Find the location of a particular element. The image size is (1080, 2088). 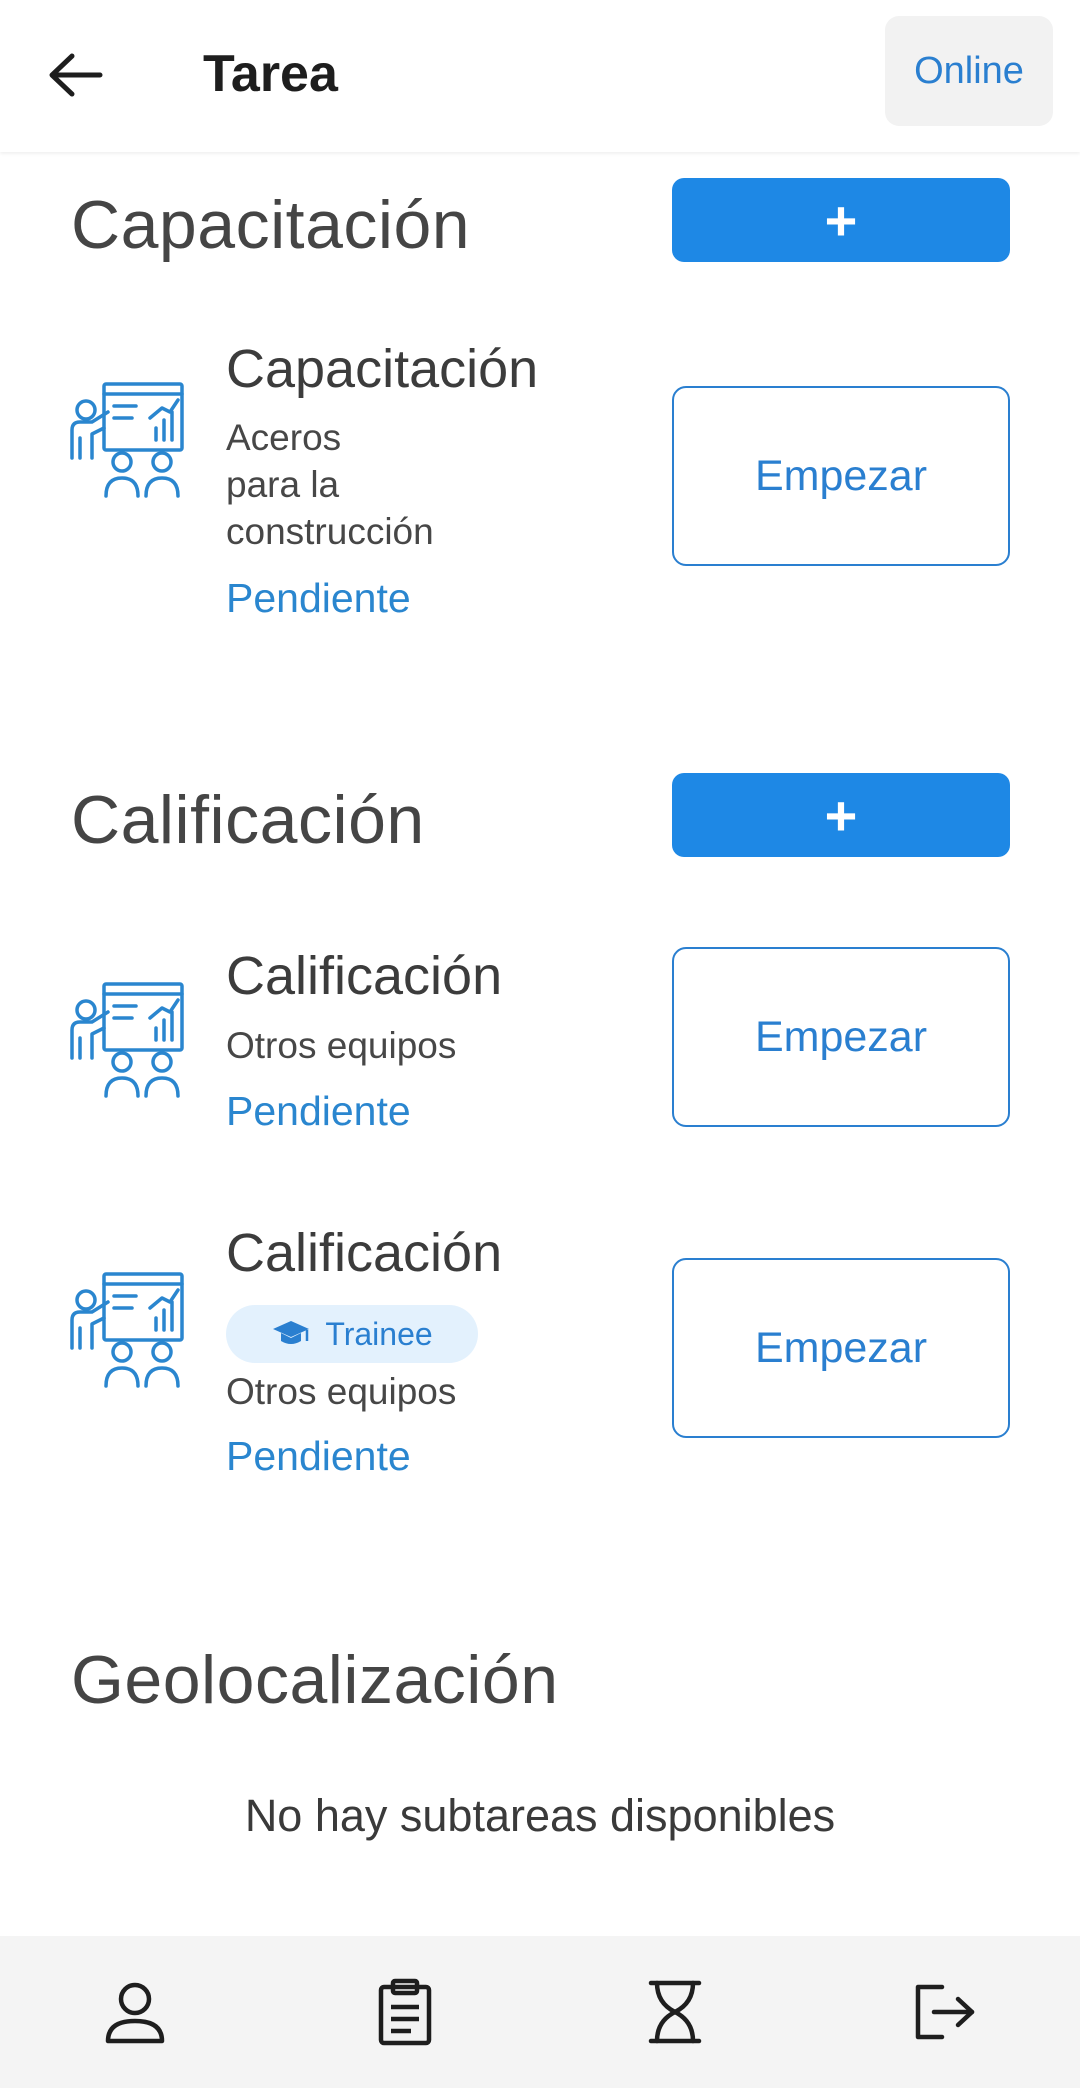

app-header: Tarea Online is located at coordinates (540, 76).